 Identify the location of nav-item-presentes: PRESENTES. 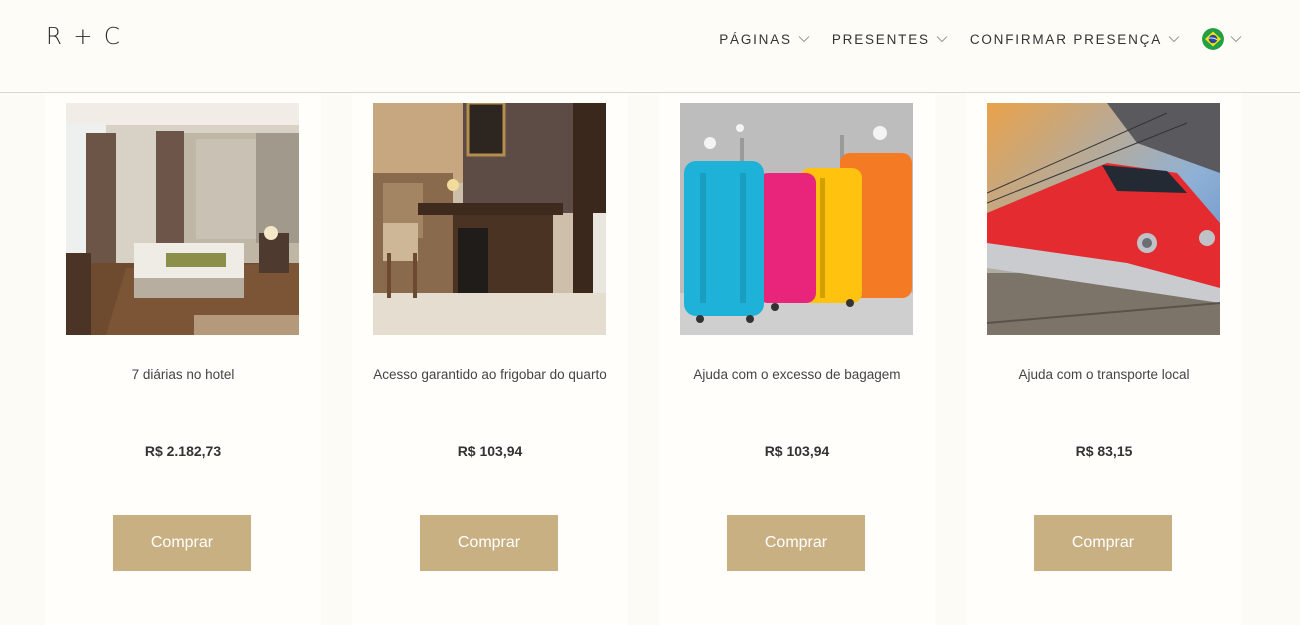
(890, 39).